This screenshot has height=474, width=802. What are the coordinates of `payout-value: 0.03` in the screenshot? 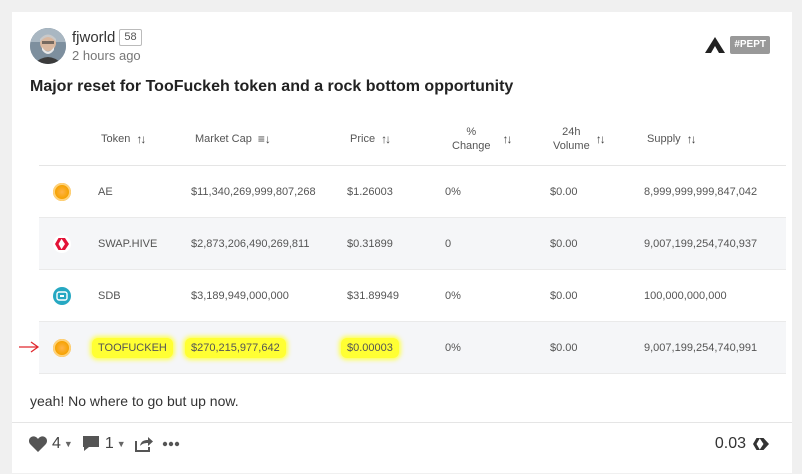 It's located at (730, 443).